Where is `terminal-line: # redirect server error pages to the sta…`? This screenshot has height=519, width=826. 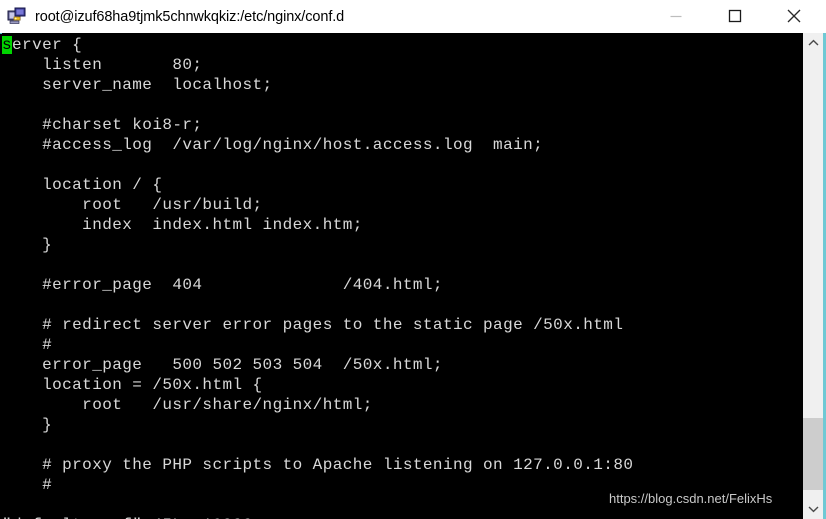 terminal-line: # redirect server error pages to the sta… is located at coordinates (313, 325).